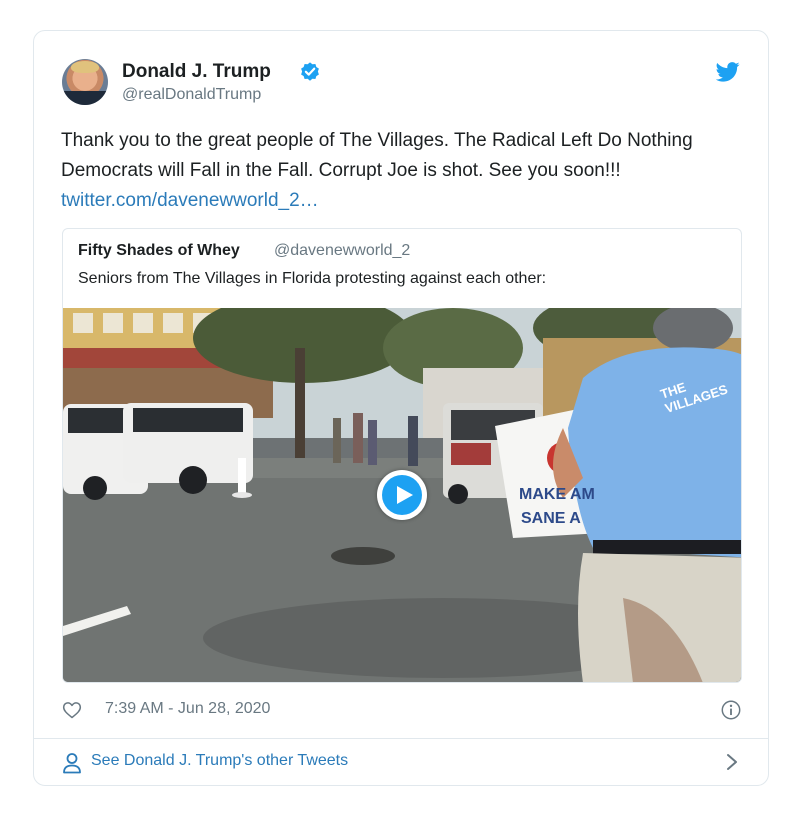 The width and height of the screenshot is (800, 817). Describe the element at coordinates (196, 72) in the screenshot. I see `author-name: Donald J. Trump` at that location.